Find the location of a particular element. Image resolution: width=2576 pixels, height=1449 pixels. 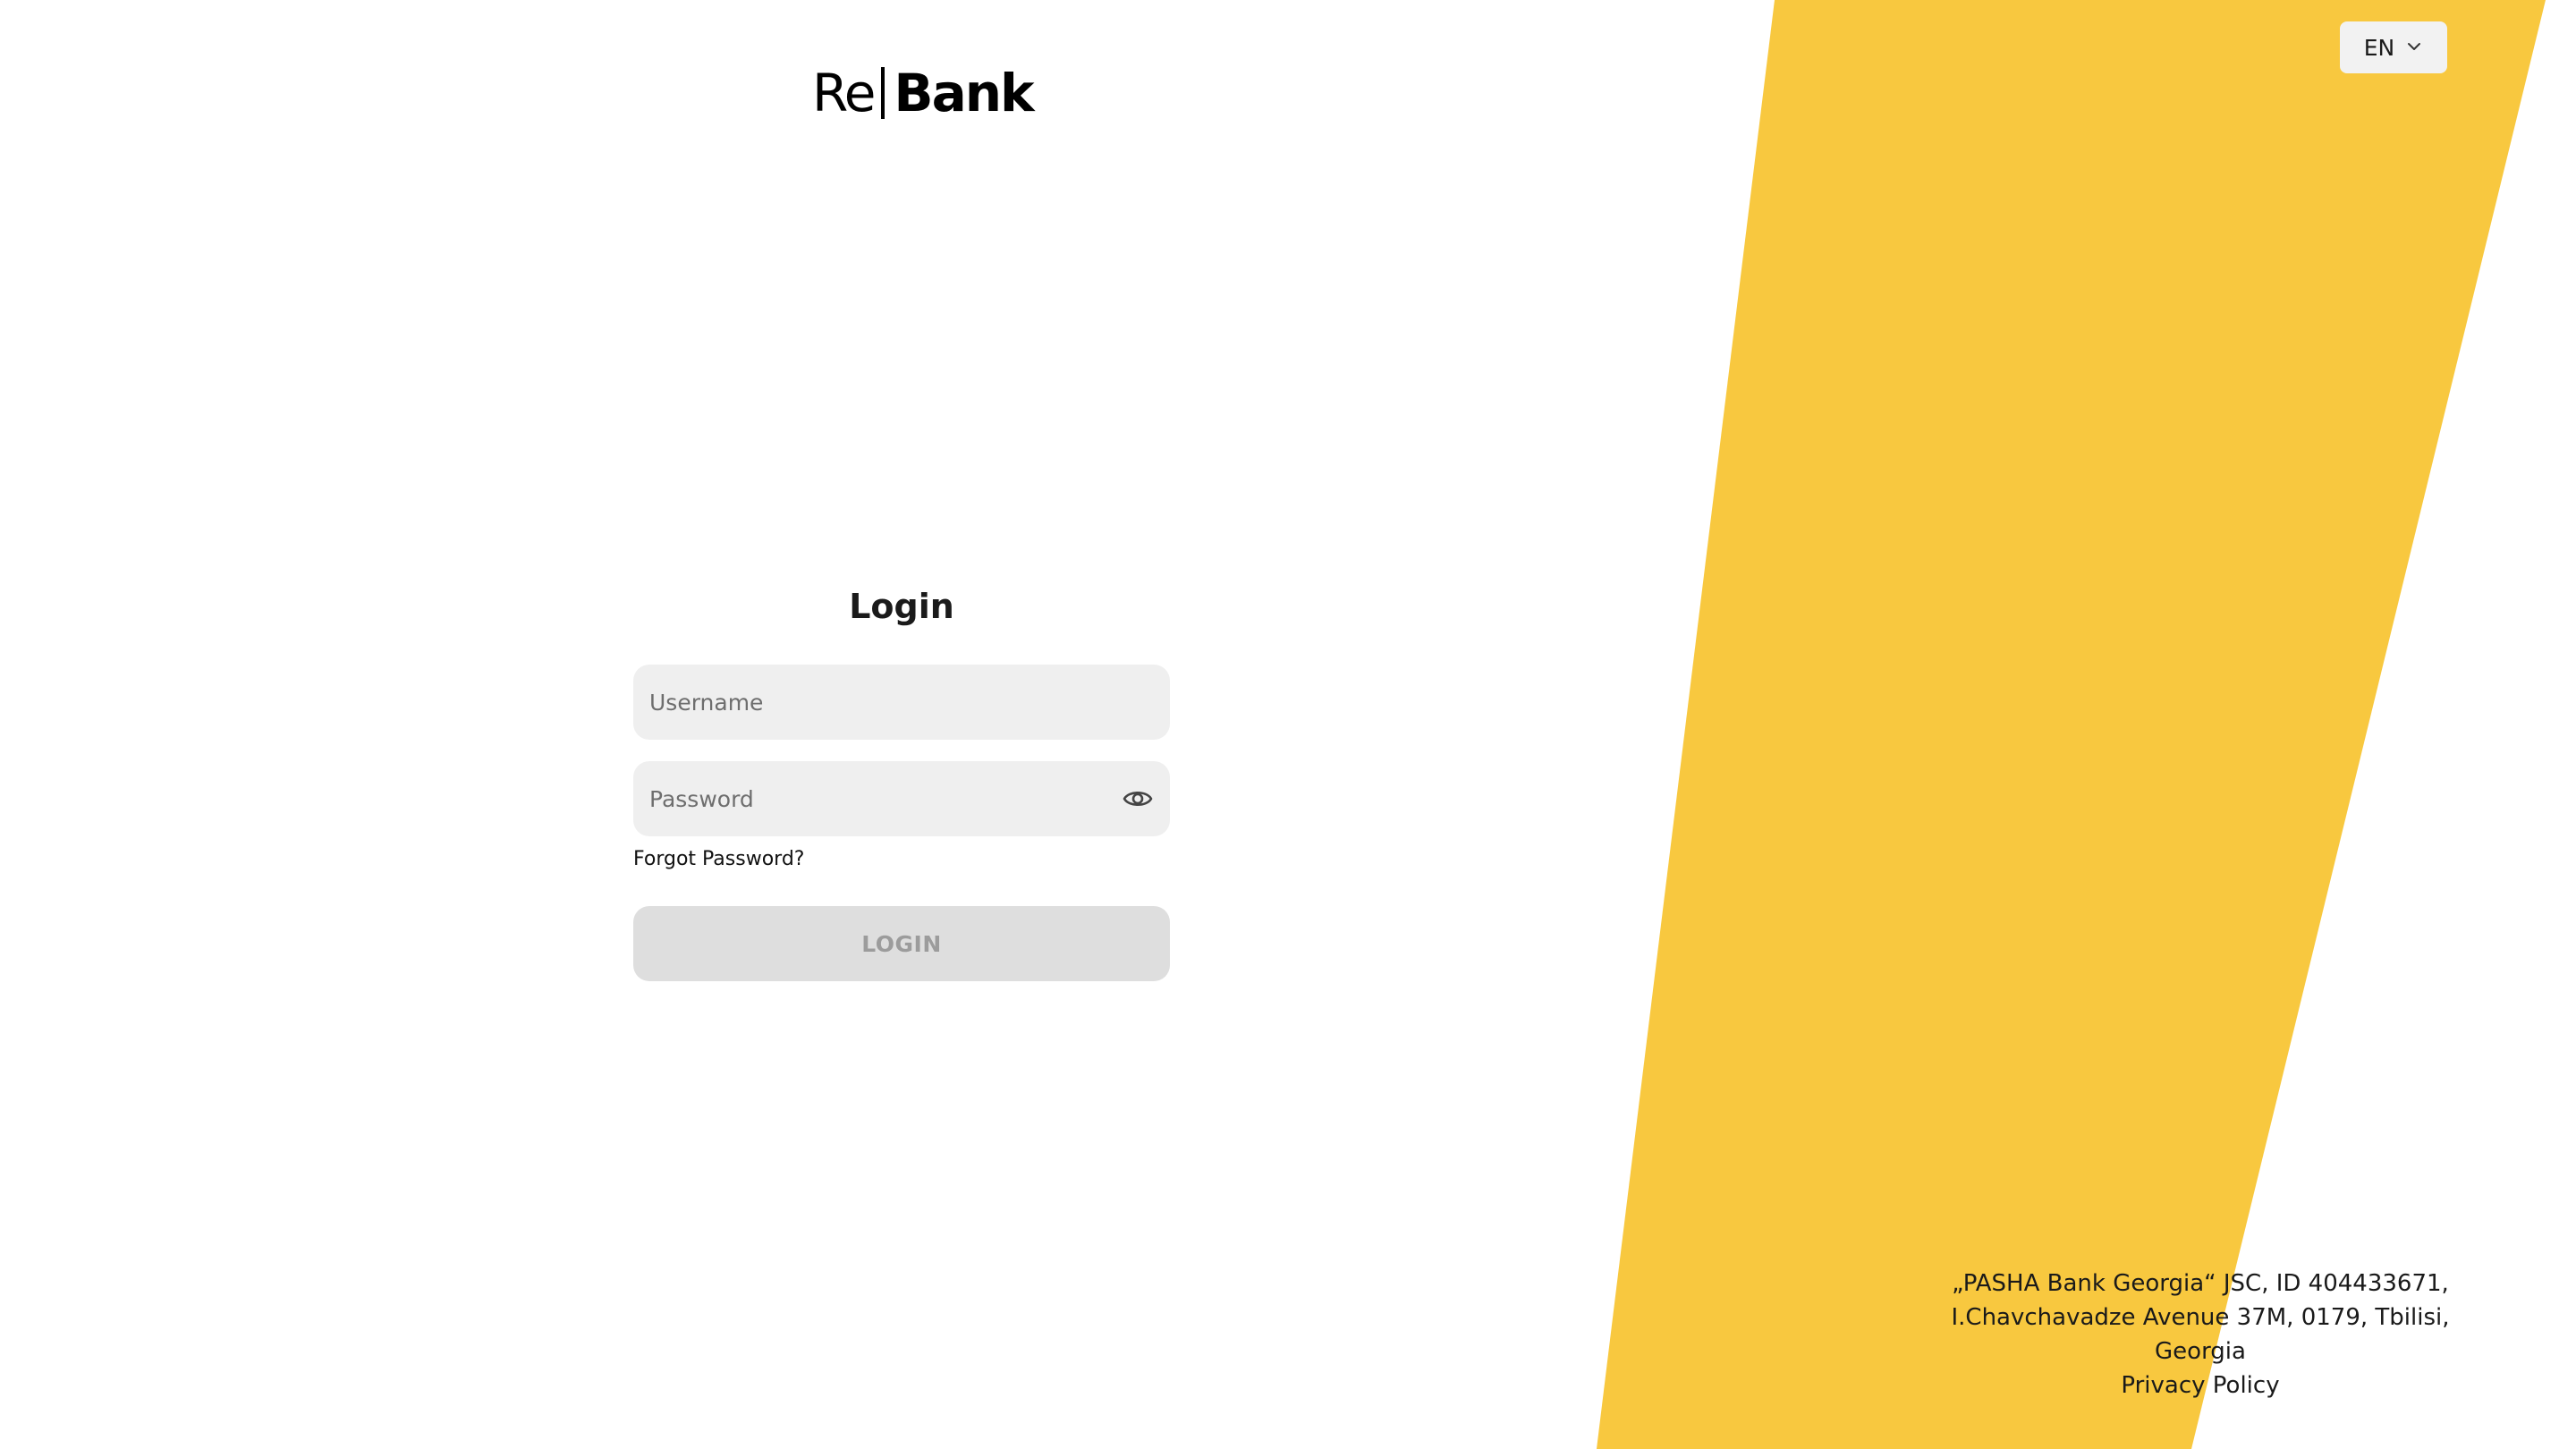

chevron-down-icon is located at coordinates (2414, 48).